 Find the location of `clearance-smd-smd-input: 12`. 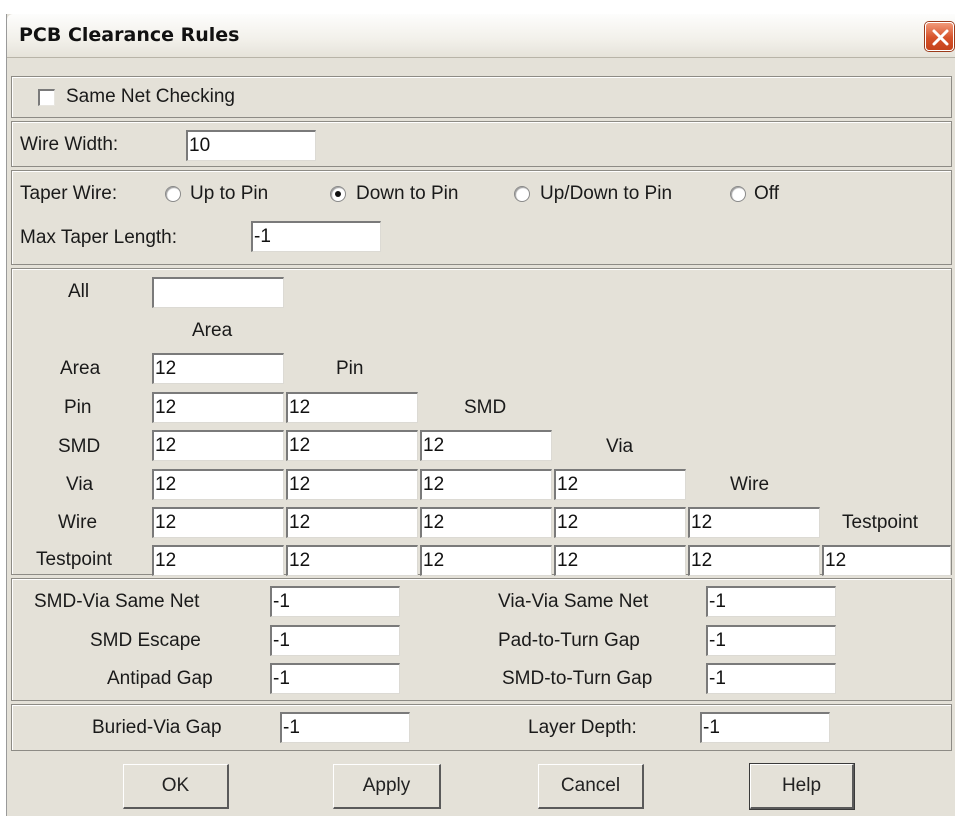

clearance-smd-smd-input: 12 is located at coordinates (486, 445).